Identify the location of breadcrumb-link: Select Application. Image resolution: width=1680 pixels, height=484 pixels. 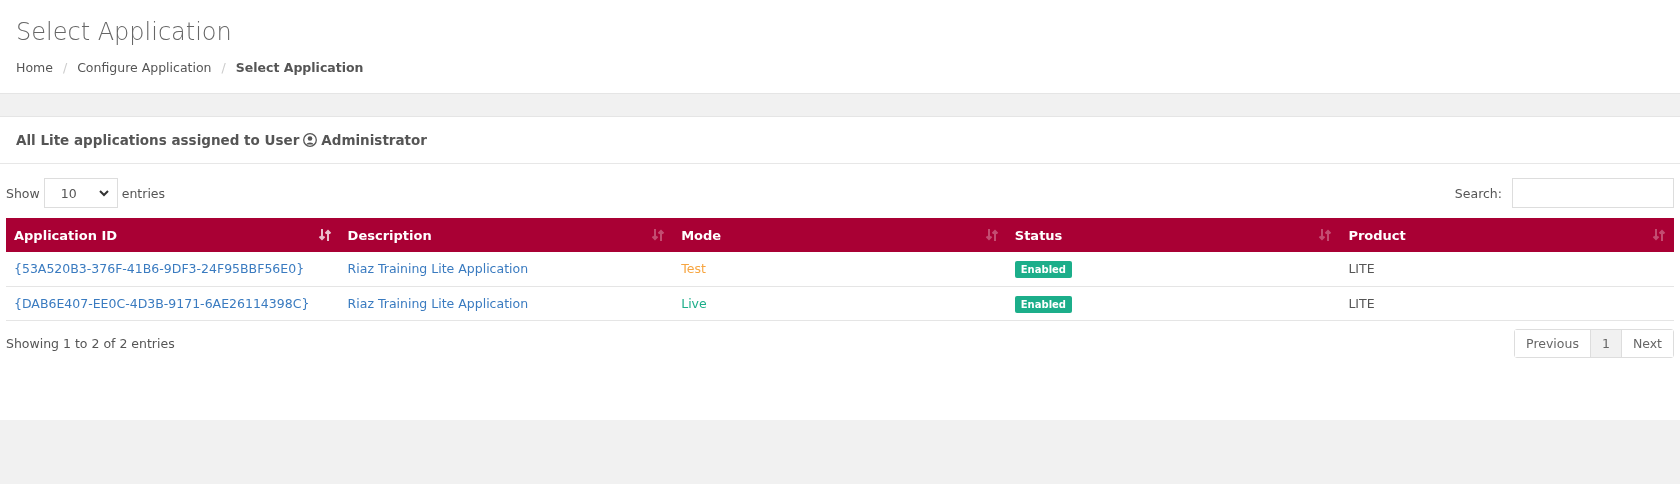
(299, 67).